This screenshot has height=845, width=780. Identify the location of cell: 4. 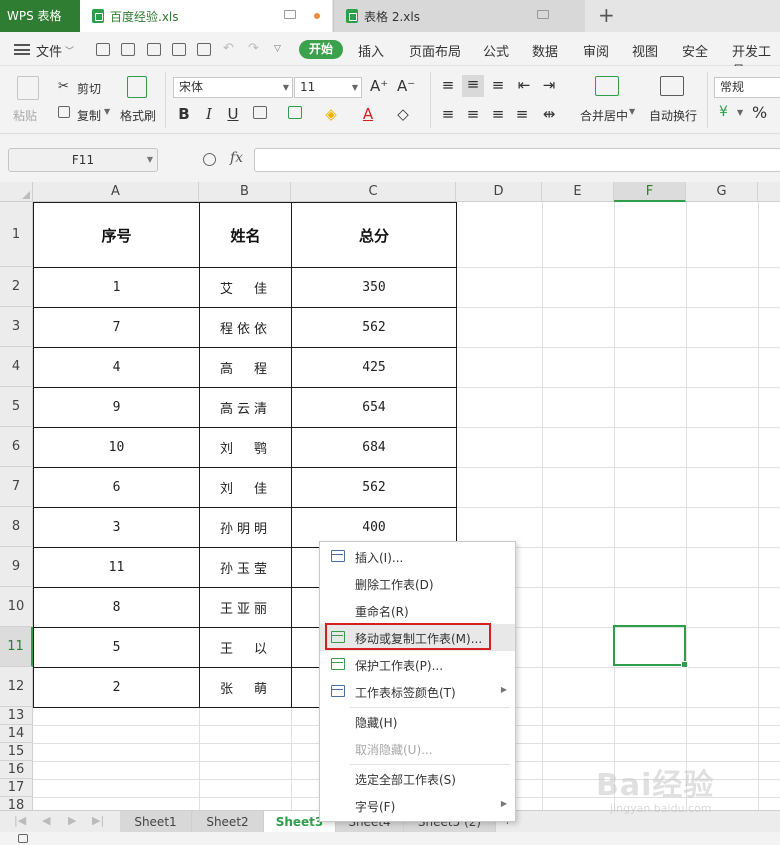
(116, 367).